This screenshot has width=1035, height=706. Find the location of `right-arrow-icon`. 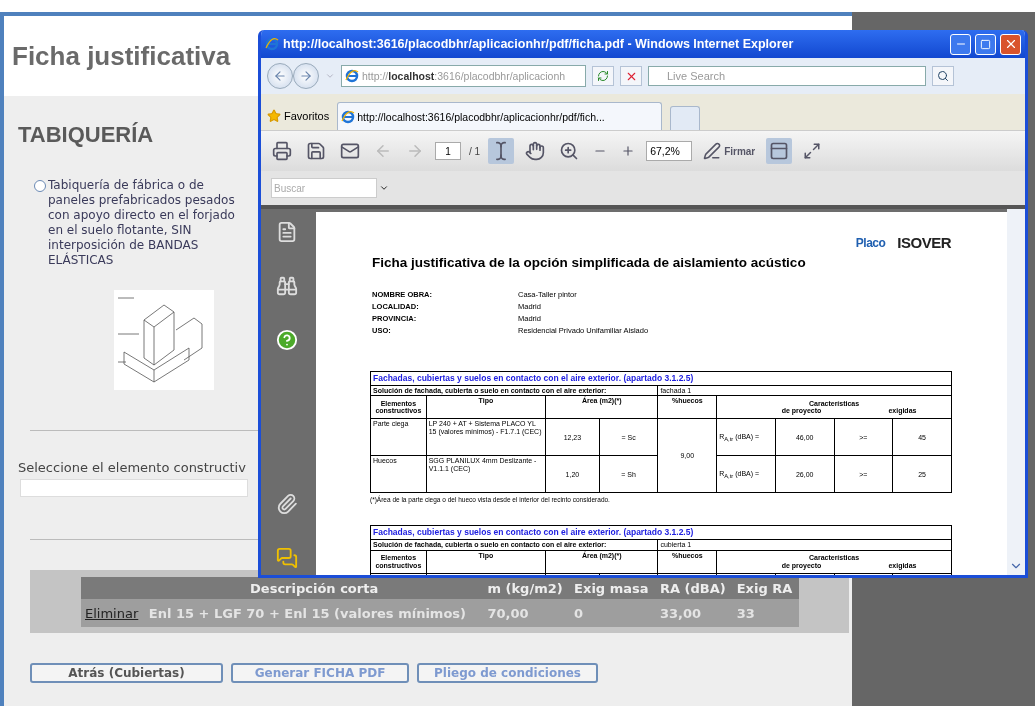

right-arrow-icon is located at coordinates (415, 151).